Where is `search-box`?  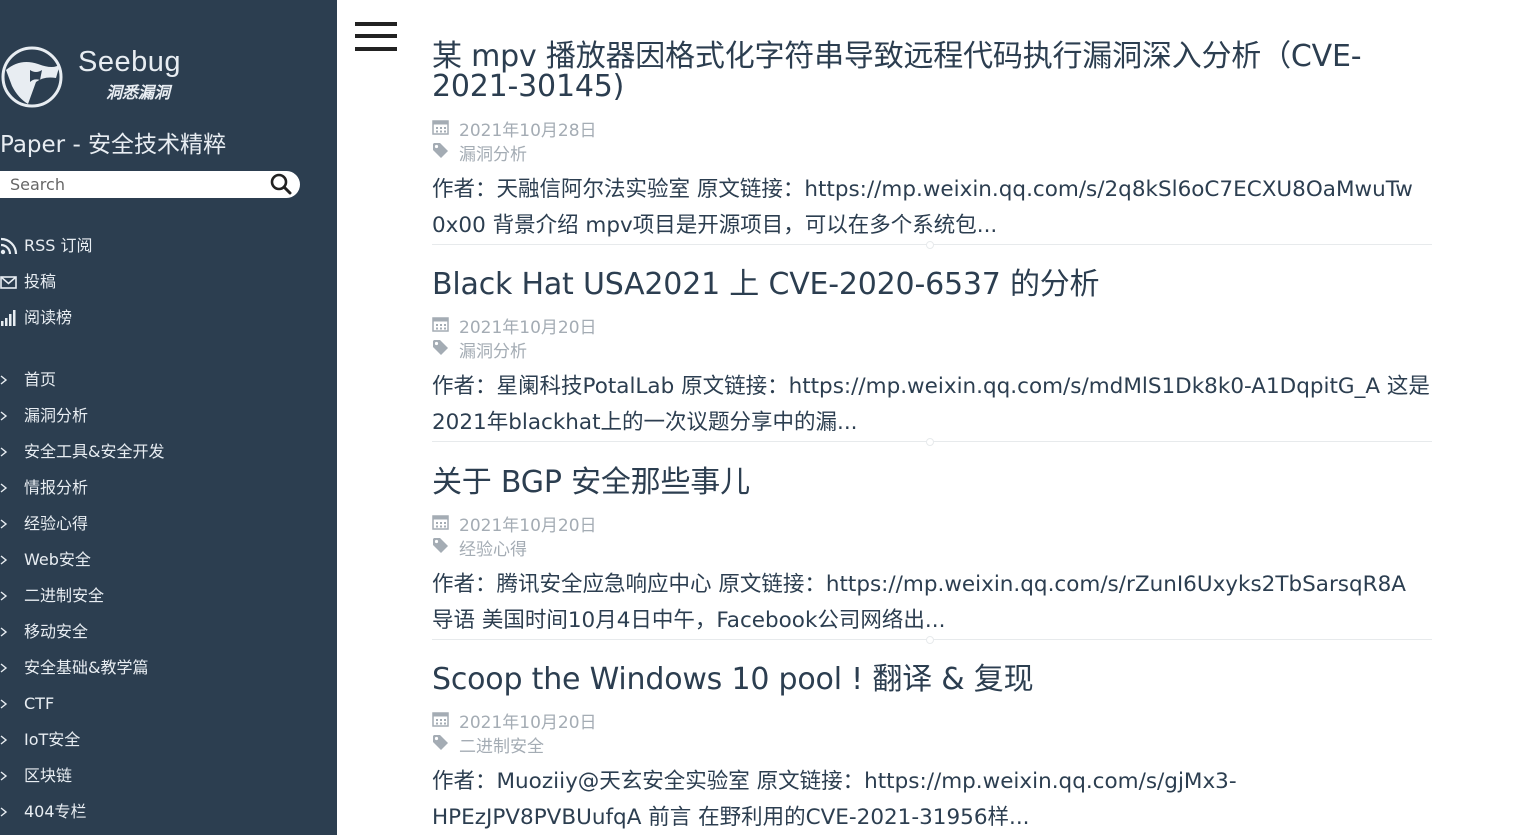
search-box is located at coordinates (150, 184).